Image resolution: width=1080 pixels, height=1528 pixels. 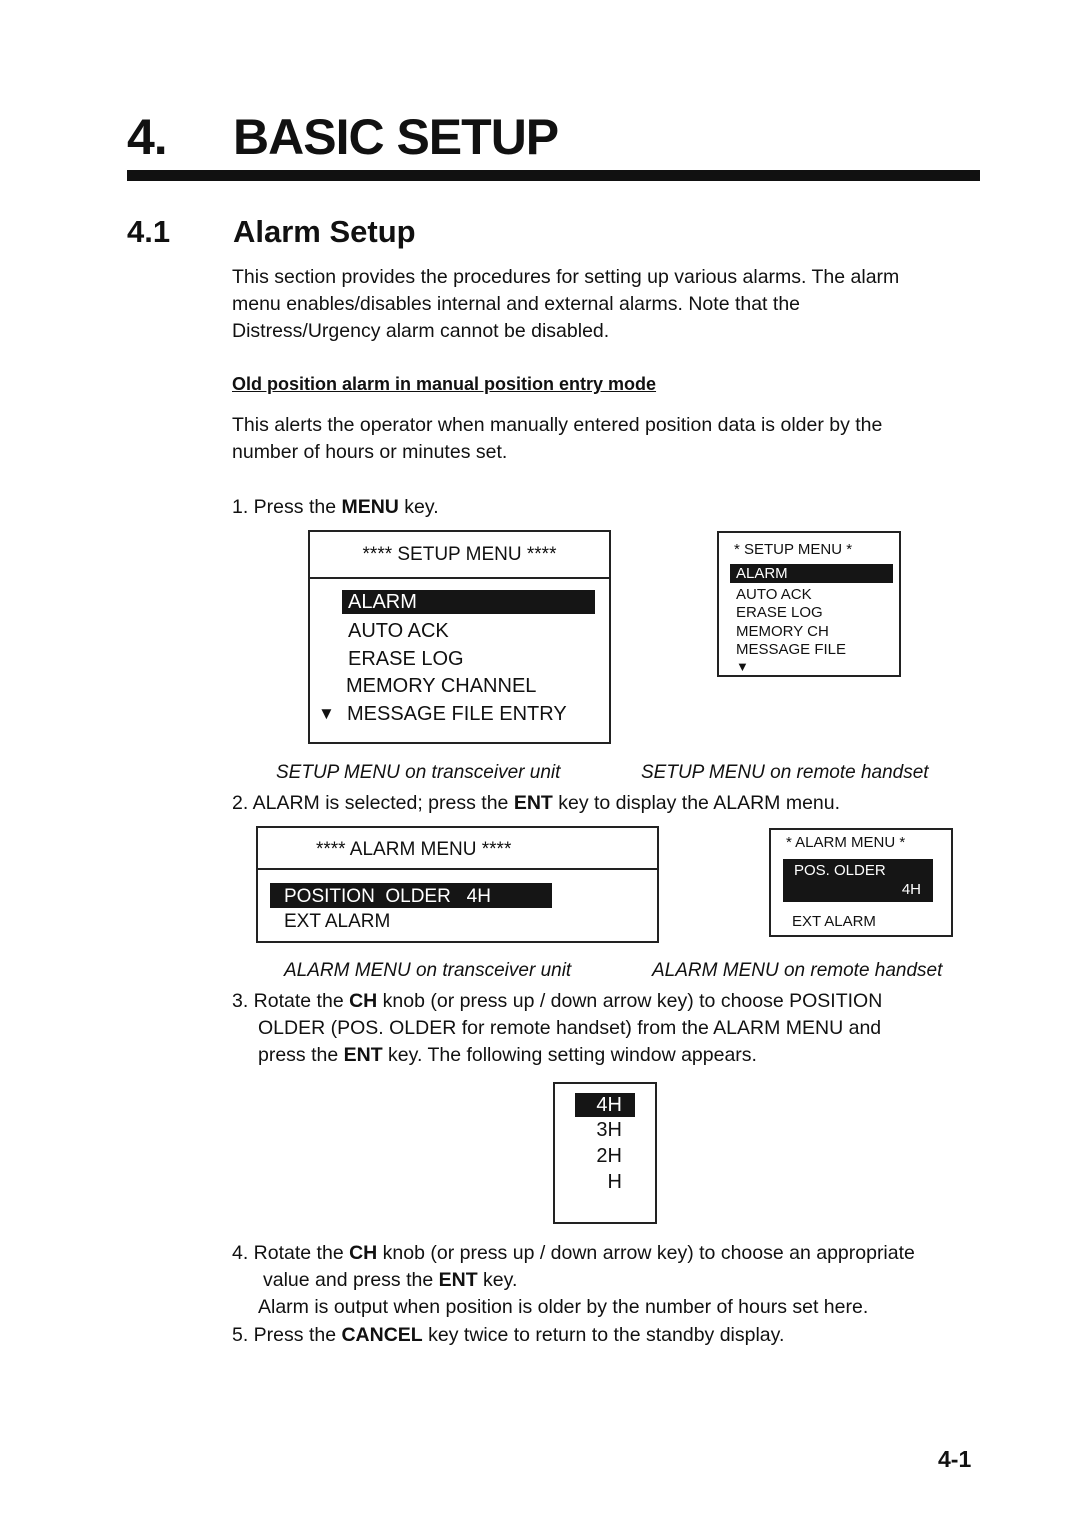 I want to click on step-1: 1. Press the MENU key., so click(x=335, y=507).